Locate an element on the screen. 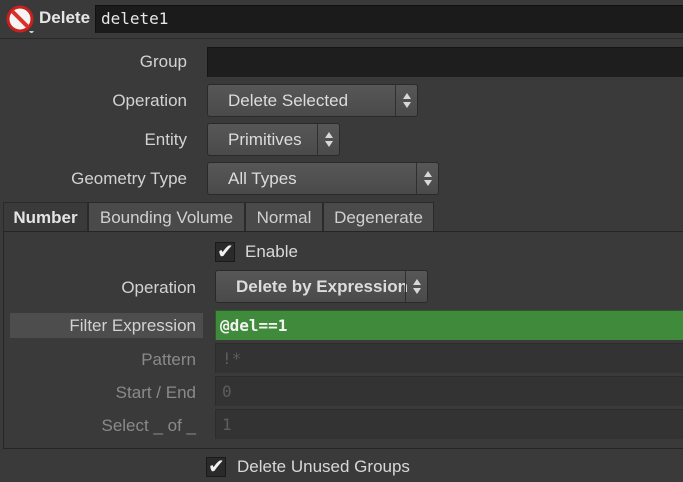 The width and height of the screenshot is (683, 482). operation-label: Operation is located at coordinates (149, 100).